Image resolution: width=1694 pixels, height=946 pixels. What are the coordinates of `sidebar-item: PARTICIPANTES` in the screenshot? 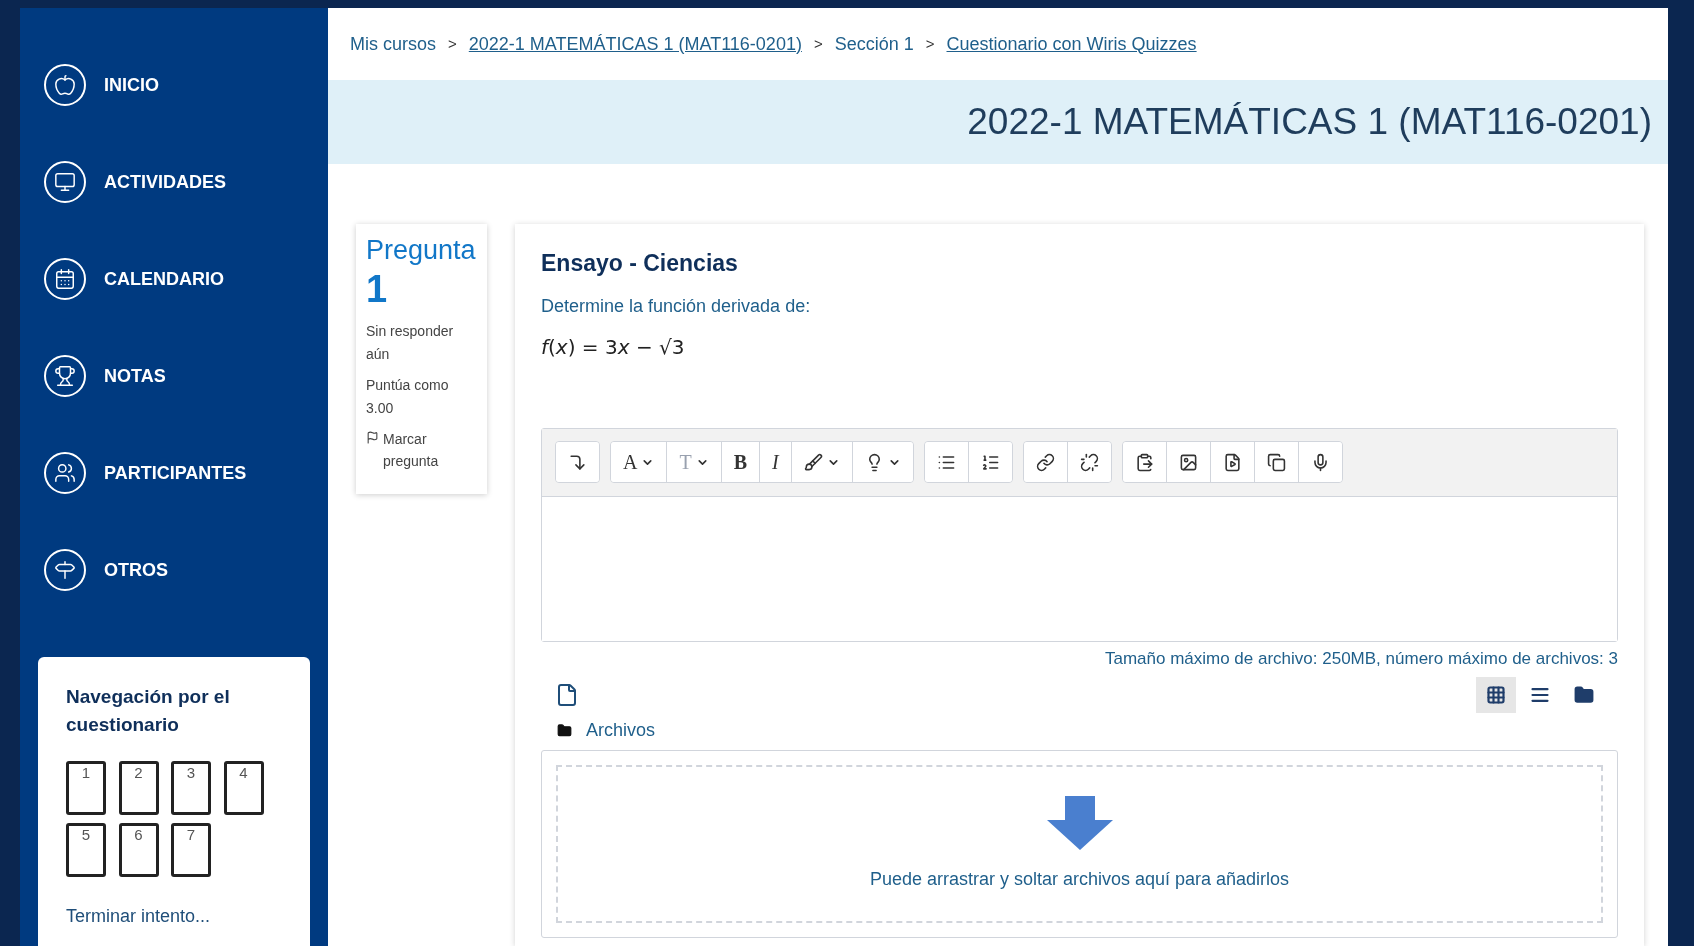 It's located at (186, 473).